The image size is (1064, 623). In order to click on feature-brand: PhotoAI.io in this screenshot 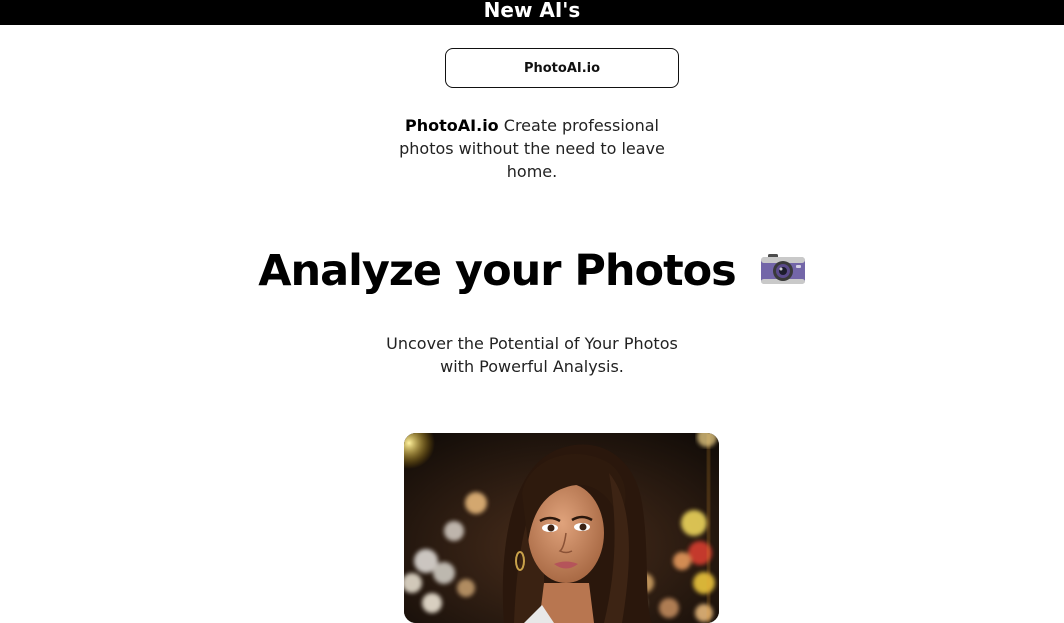, I will do `click(452, 125)`.